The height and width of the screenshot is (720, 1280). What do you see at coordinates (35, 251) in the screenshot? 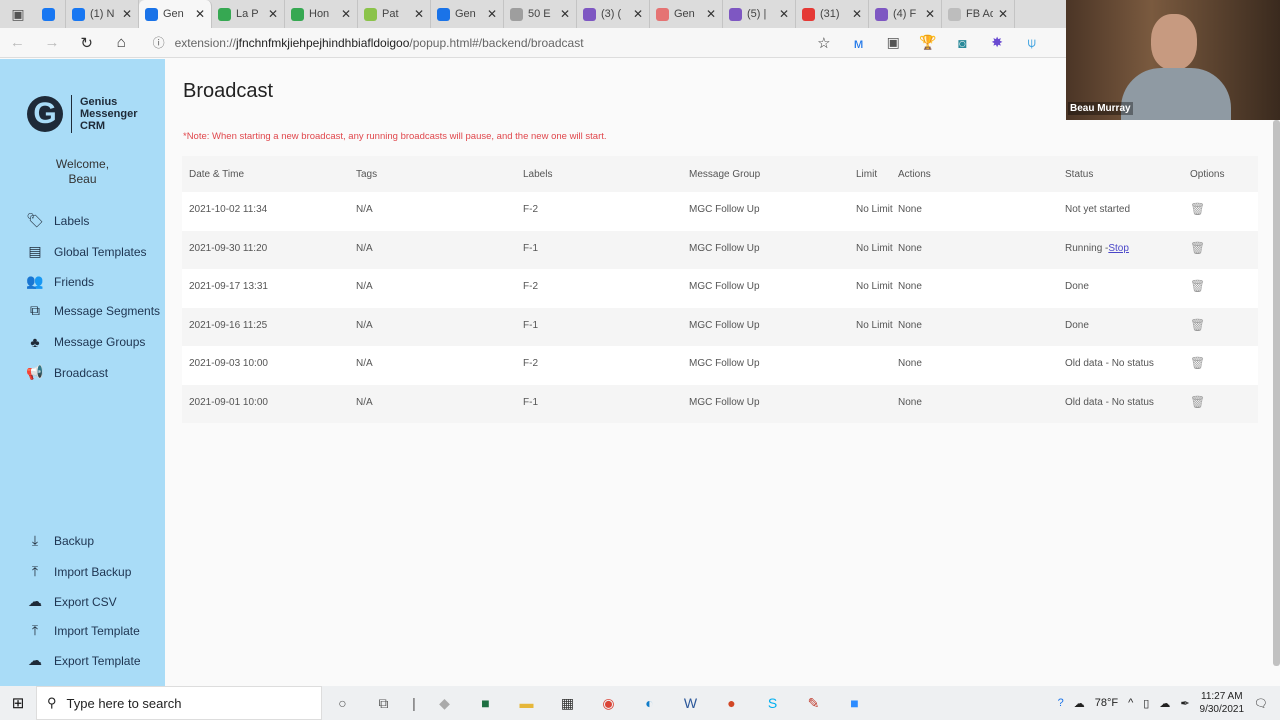
I see `chat-icon: ▤` at bounding box center [35, 251].